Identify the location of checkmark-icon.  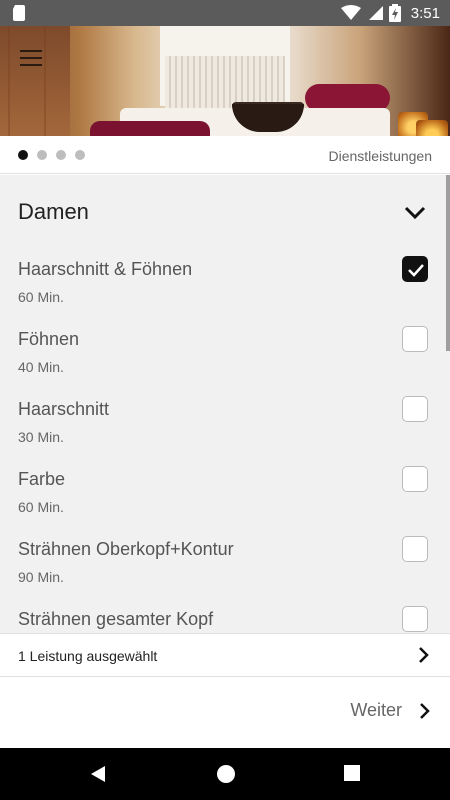
(416, 270).